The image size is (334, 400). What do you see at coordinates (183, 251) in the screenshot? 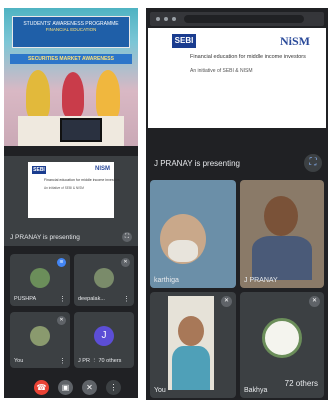
I see `face-mask` at bounding box center [183, 251].